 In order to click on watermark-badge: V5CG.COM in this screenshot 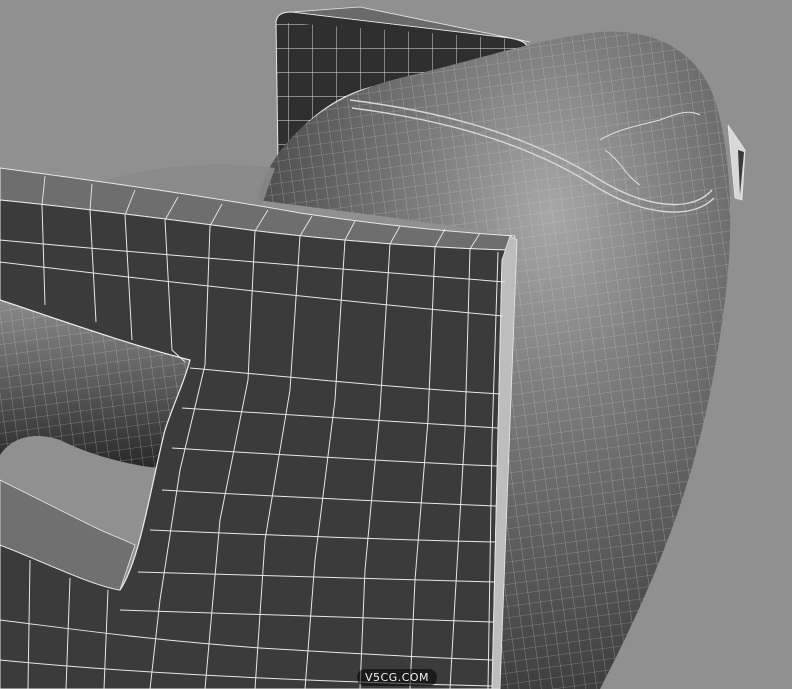, I will do `click(397, 677)`.